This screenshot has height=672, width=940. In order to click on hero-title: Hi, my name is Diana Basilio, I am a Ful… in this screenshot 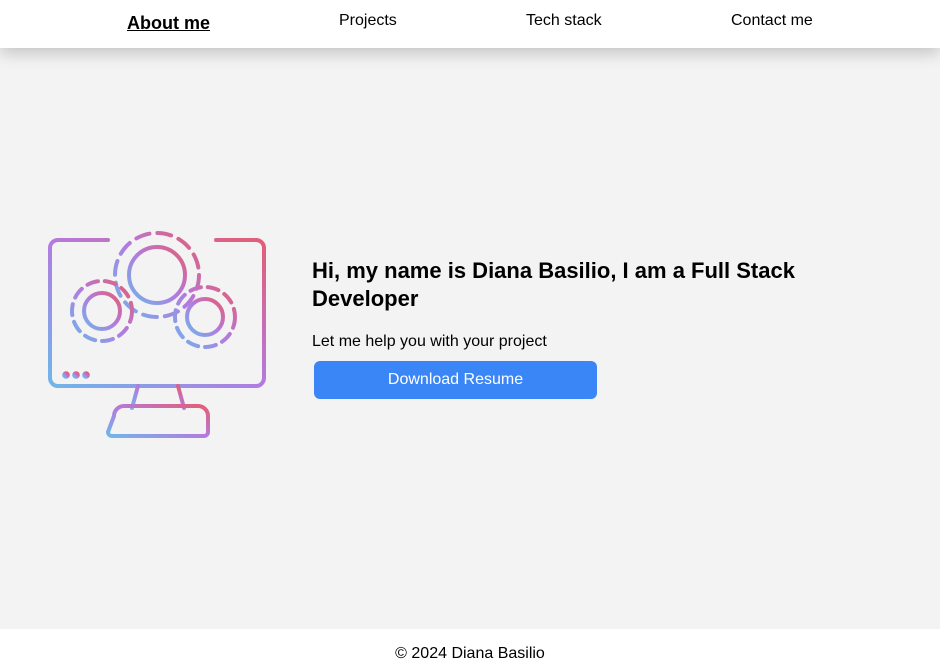, I will do `click(553, 284)`.